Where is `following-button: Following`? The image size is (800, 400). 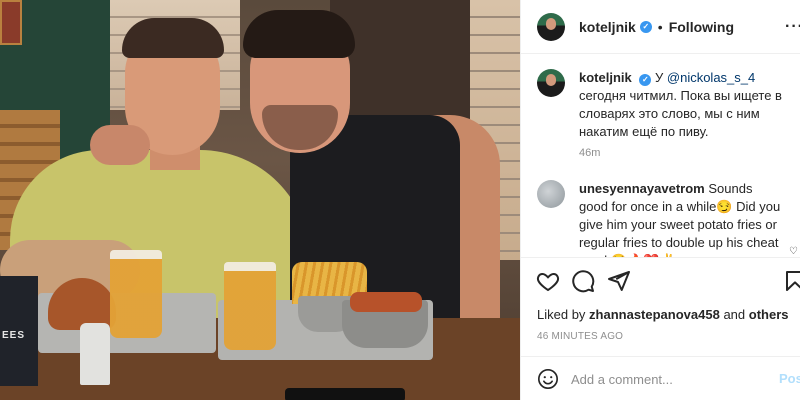
following-button: Following is located at coordinates (701, 27).